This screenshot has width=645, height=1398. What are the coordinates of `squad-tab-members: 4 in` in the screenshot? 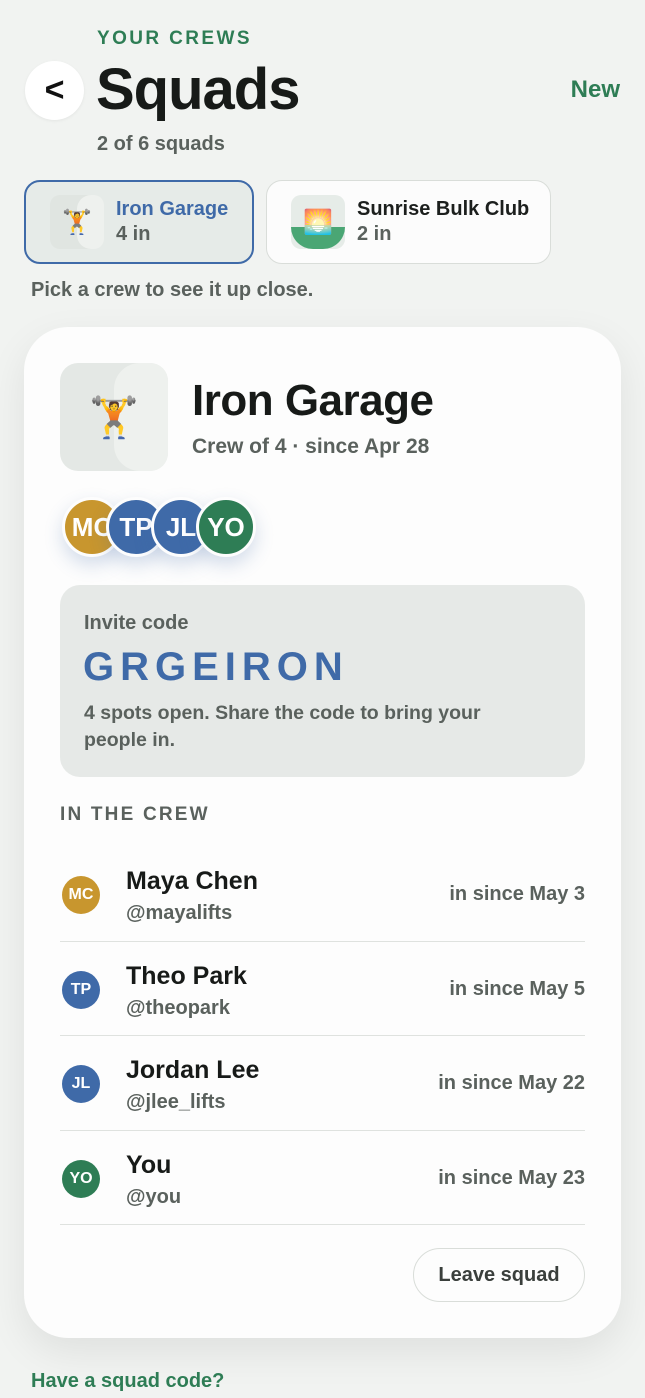 It's located at (133, 234).